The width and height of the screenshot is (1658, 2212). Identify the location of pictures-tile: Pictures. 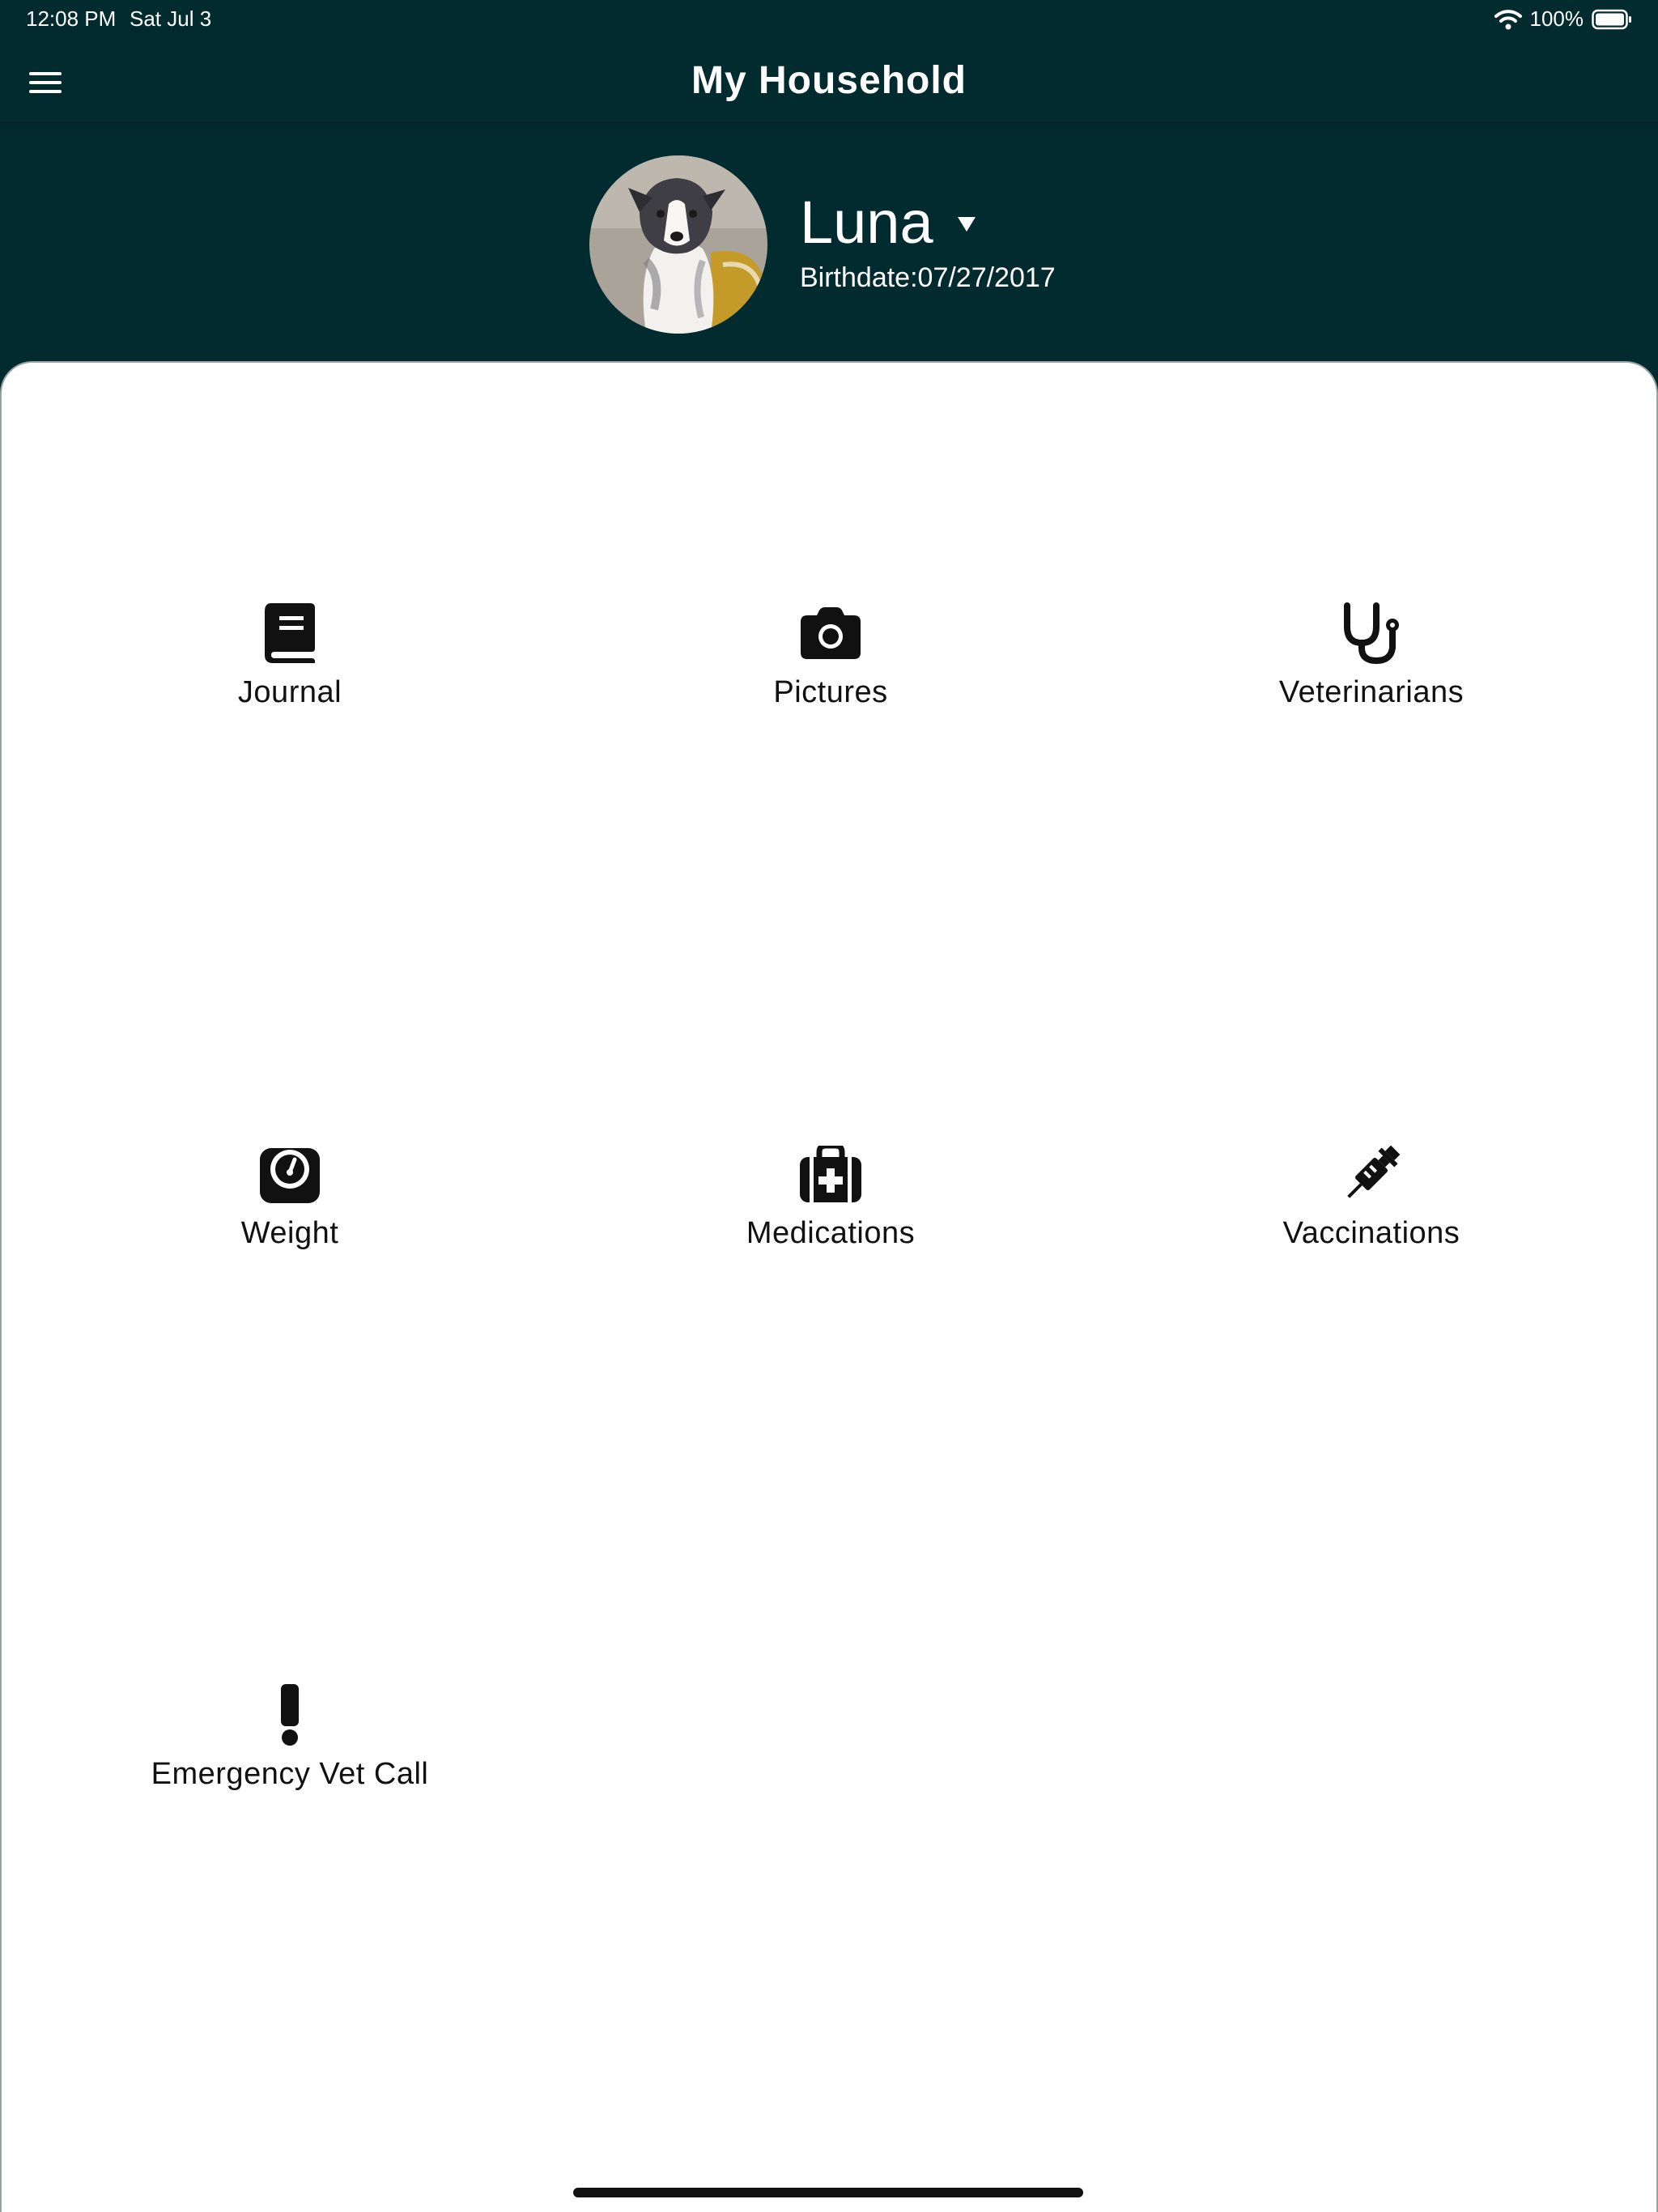
(830, 657).